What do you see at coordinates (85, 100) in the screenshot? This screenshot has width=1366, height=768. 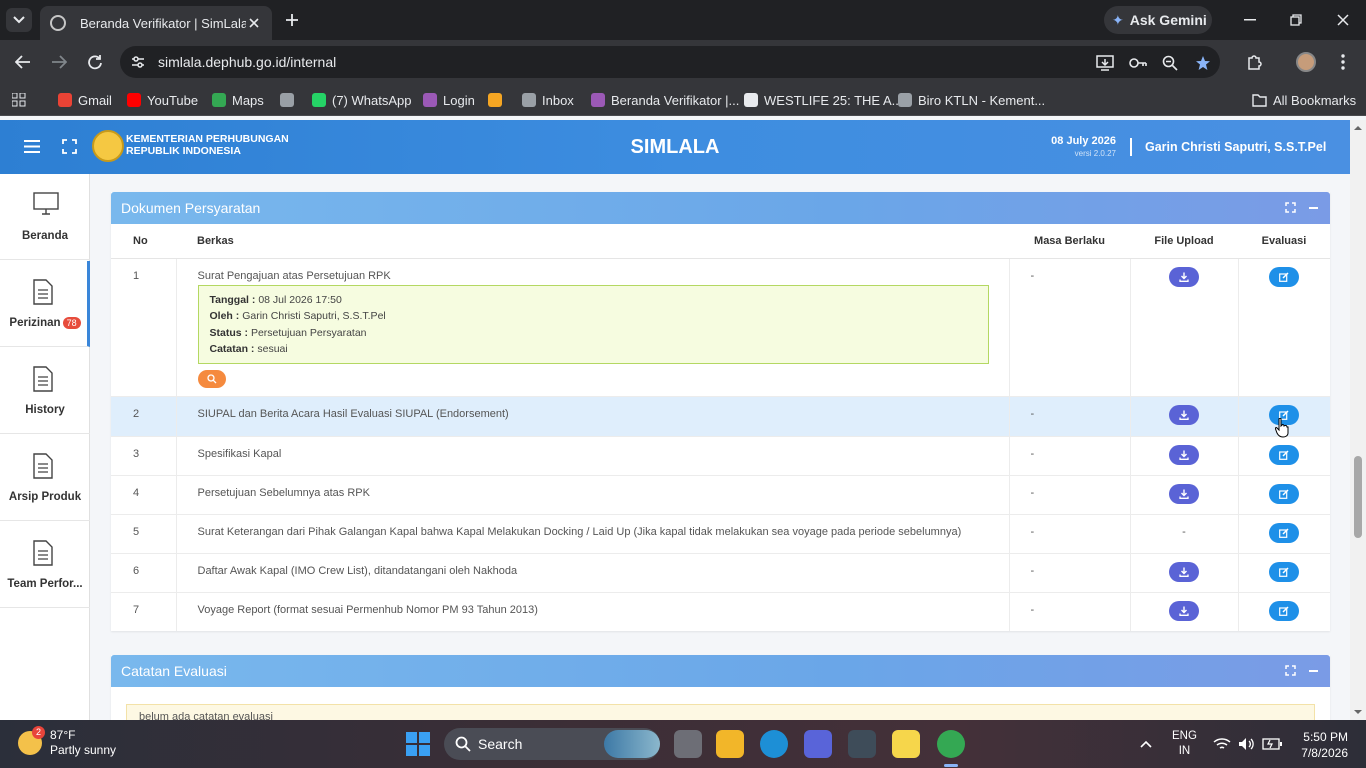 I see `bookmark-item: Gmail` at bounding box center [85, 100].